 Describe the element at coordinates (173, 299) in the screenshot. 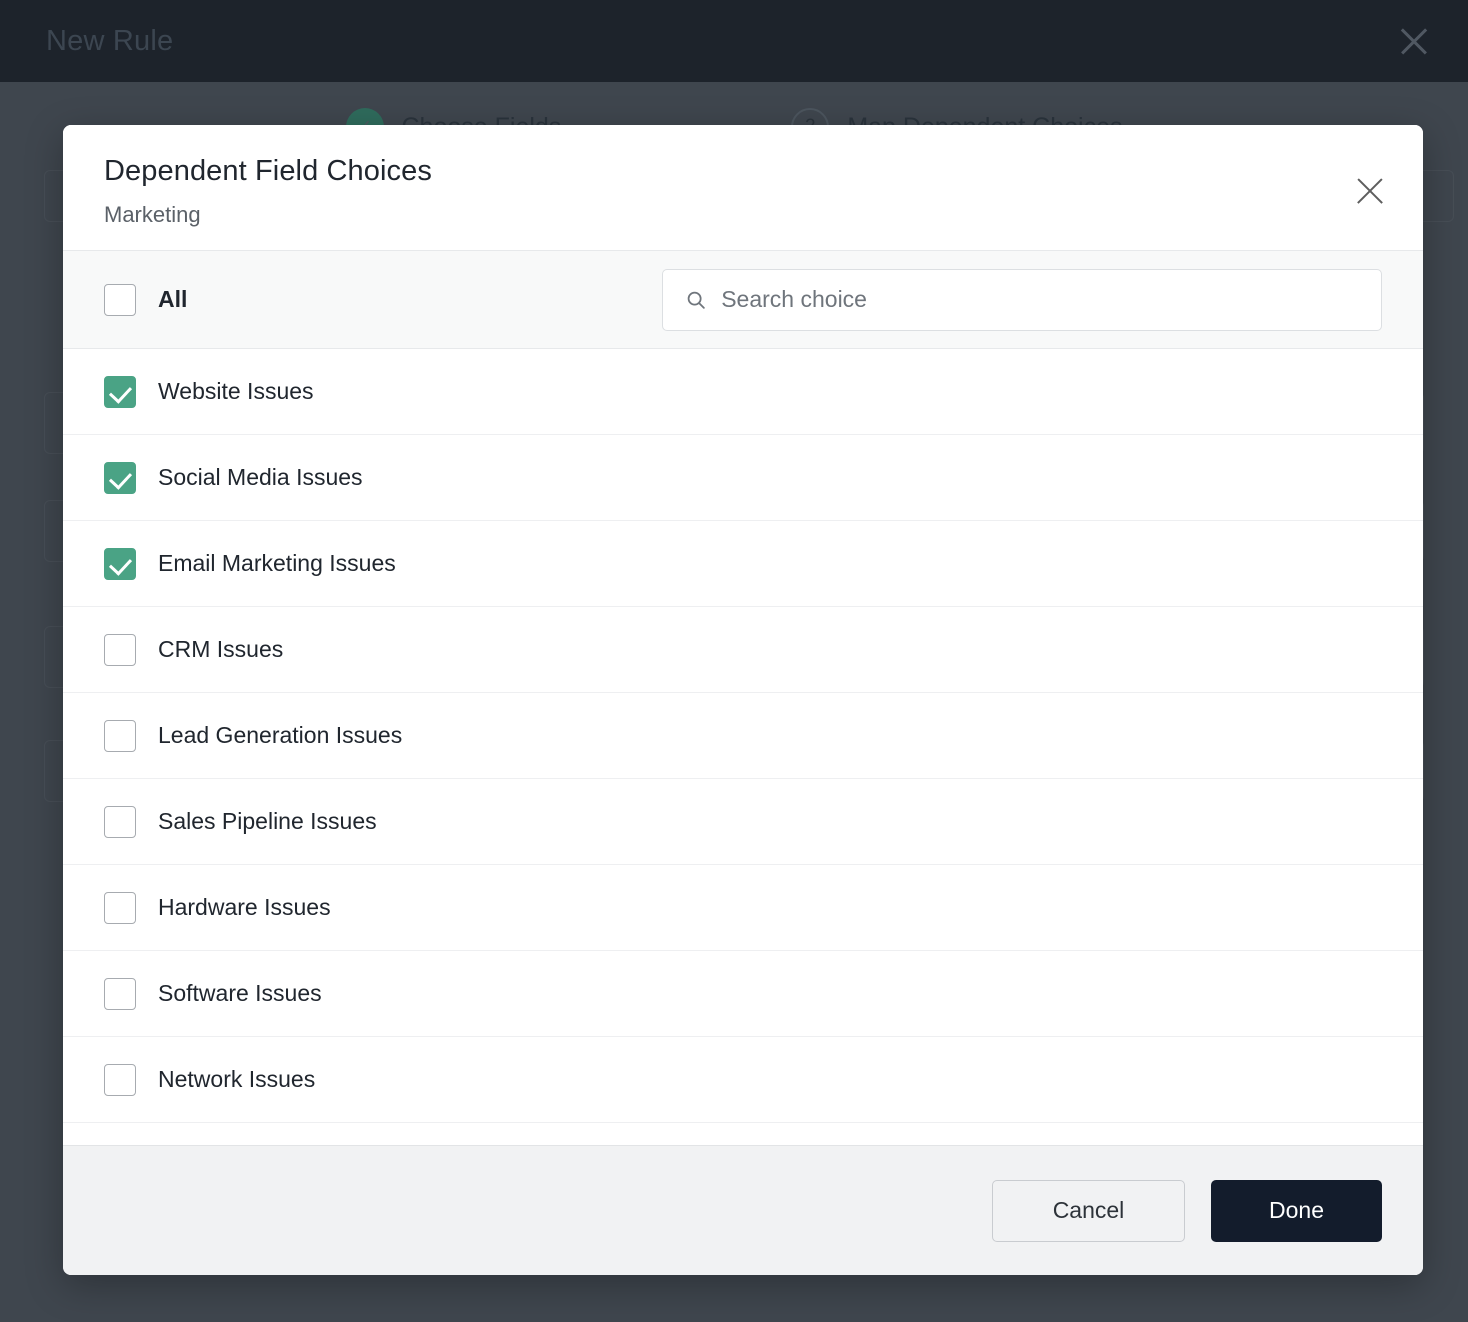

I see `select-all-label: All` at that location.